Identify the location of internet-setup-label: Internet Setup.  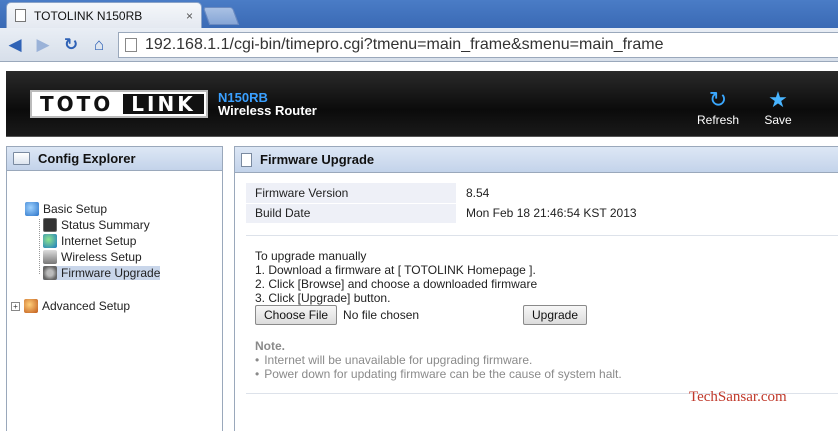
(99, 241).